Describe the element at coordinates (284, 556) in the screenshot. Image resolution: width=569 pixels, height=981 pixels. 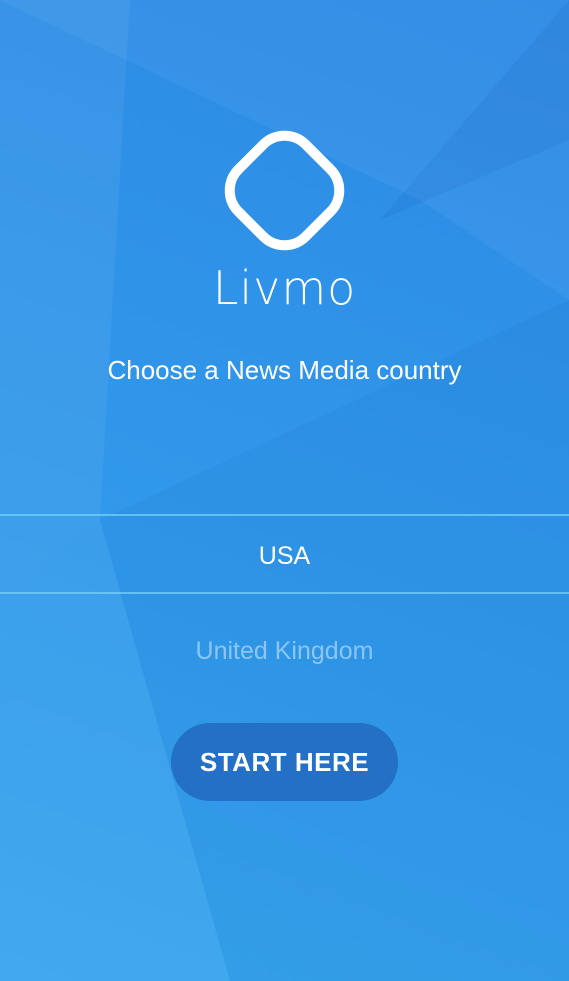
I see `picker-option-usa: USA` at that location.